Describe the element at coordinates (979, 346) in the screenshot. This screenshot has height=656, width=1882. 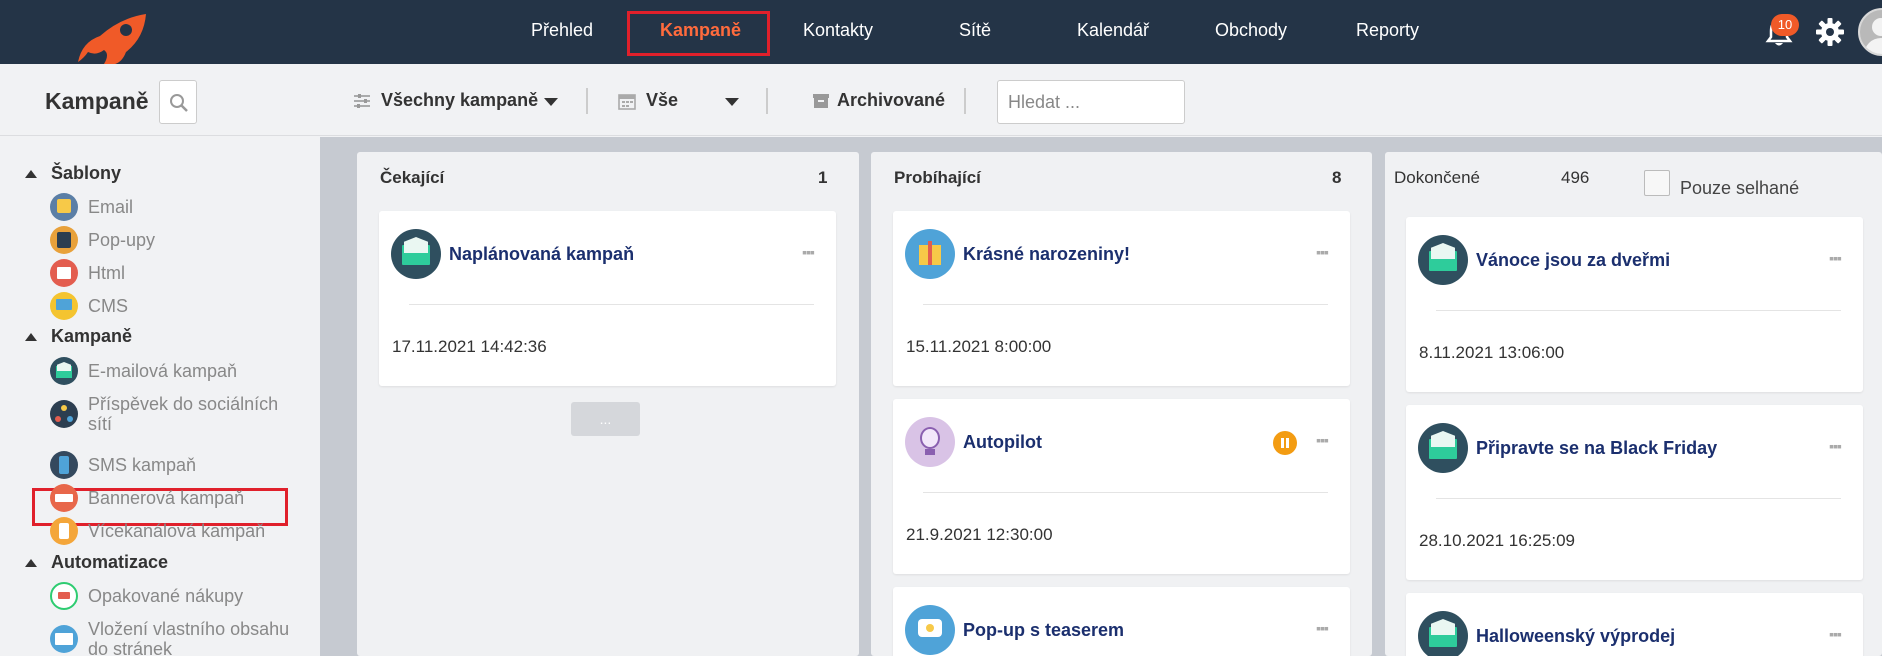
I see `campaign-date: 15.11.2021 8:00:00` at that location.